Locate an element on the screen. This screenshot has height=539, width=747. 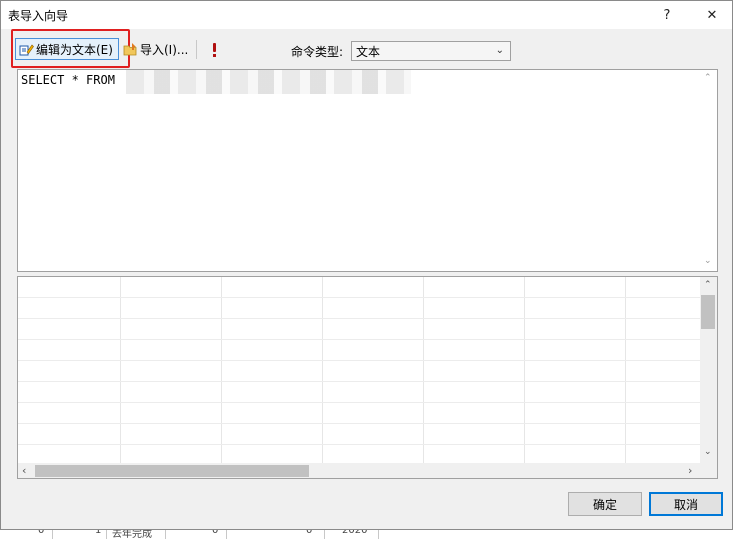
close-button: ✕ is located at coordinates (712, 15).